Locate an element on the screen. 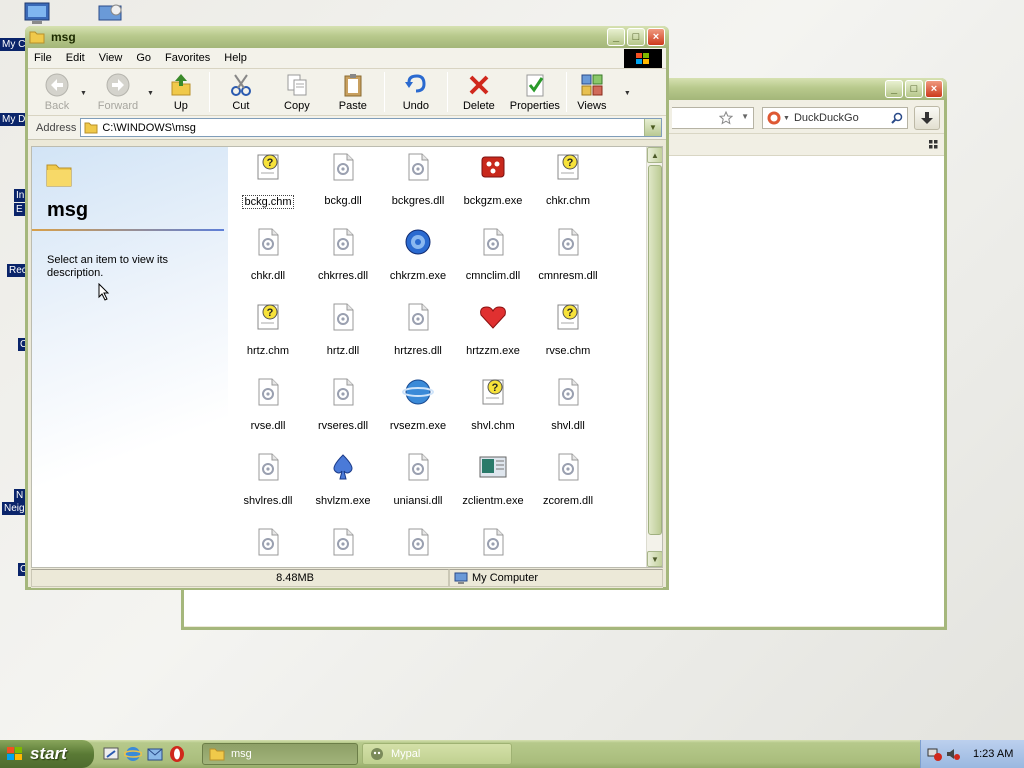  file-item: zeeverm.dll is located at coordinates (268, 545).